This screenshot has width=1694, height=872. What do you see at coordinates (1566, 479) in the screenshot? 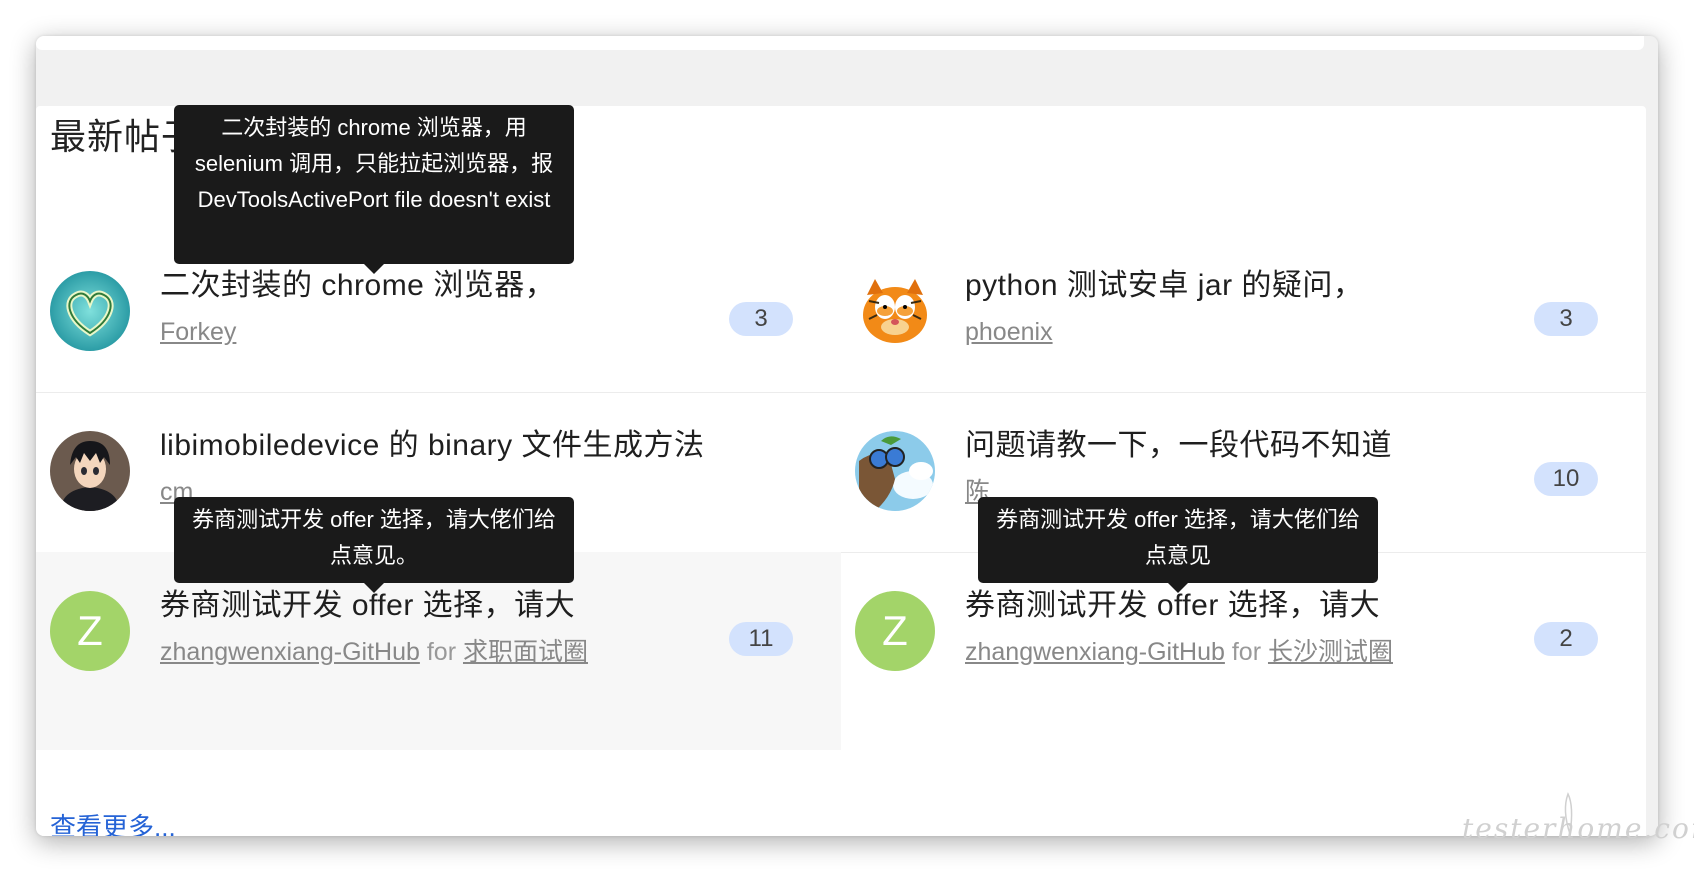
I see `reply-count-badge: 10` at bounding box center [1566, 479].